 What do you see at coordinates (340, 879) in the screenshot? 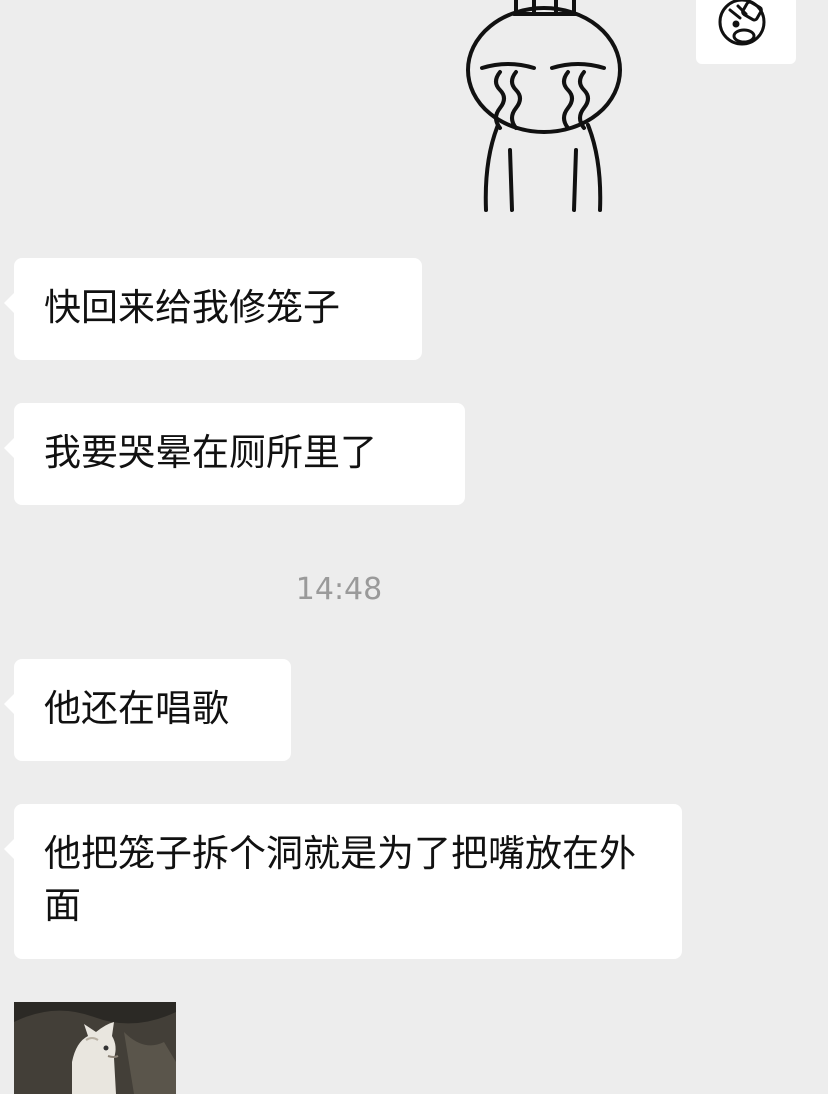
I see `message-text: 他把笼子拆个洞就是为了把嘴放在外面` at bounding box center [340, 879].